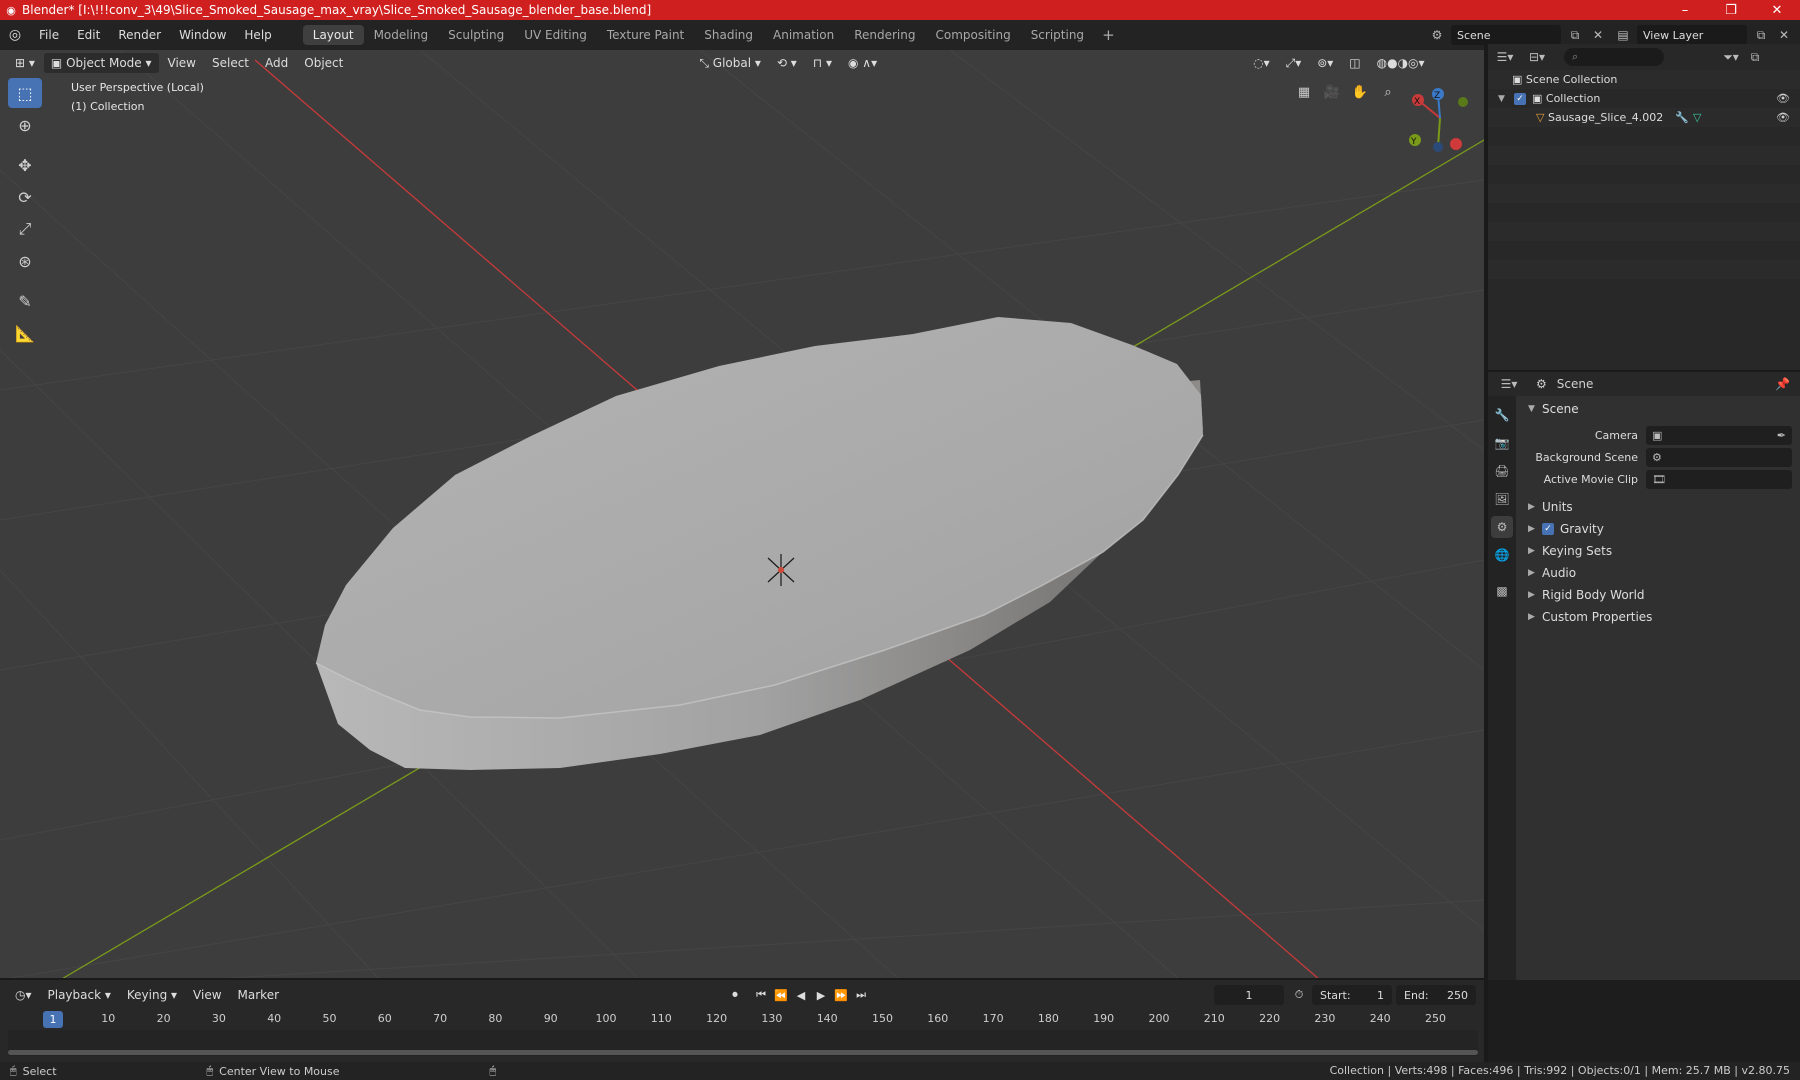 The width and height of the screenshot is (1800, 1080). Describe the element at coordinates (862, 63) in the screenshot. I see `proportional-editing-icon: ◉ ∧▾` at that location.